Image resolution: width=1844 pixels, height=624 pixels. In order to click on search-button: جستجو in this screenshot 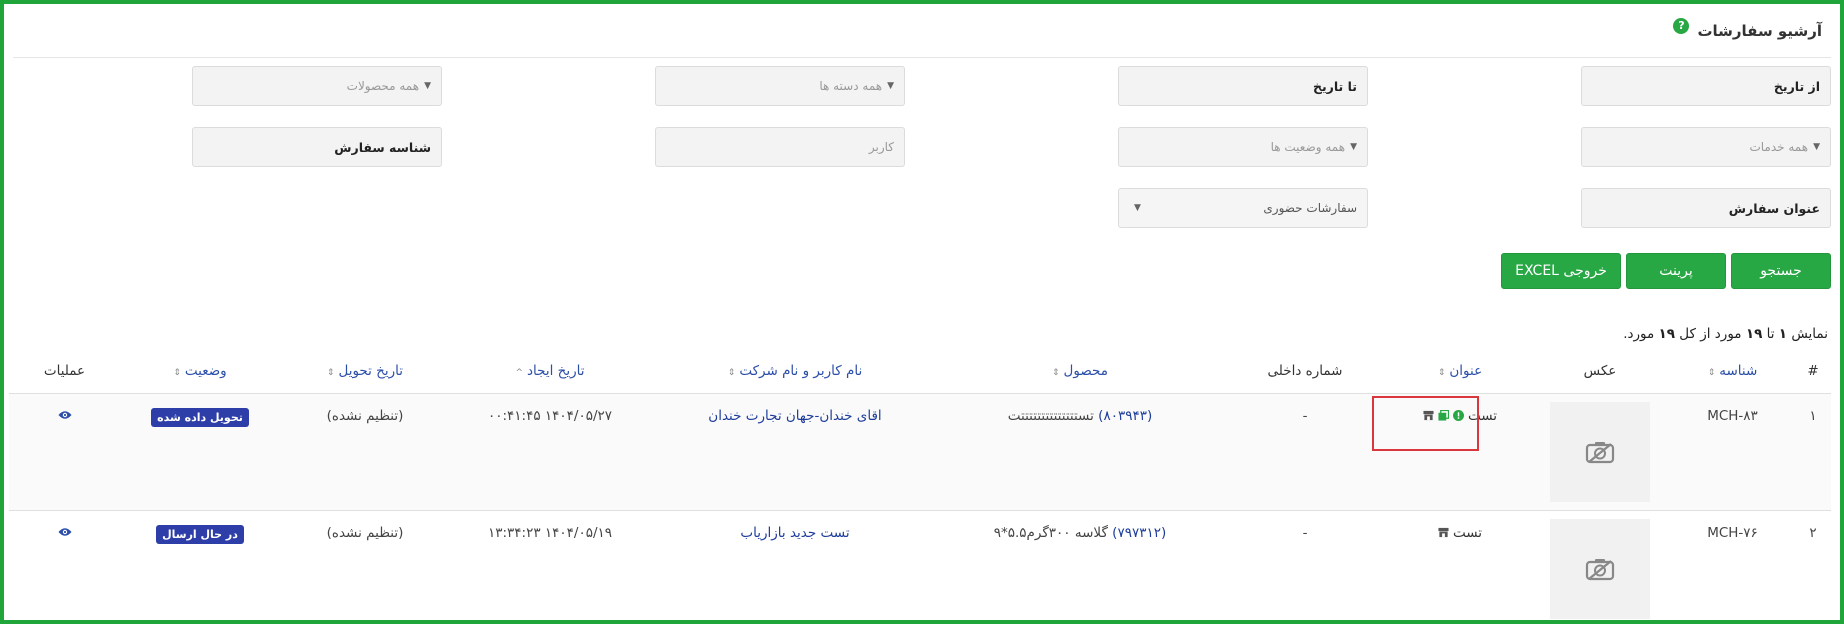, I will do `click(1781, 271)`.